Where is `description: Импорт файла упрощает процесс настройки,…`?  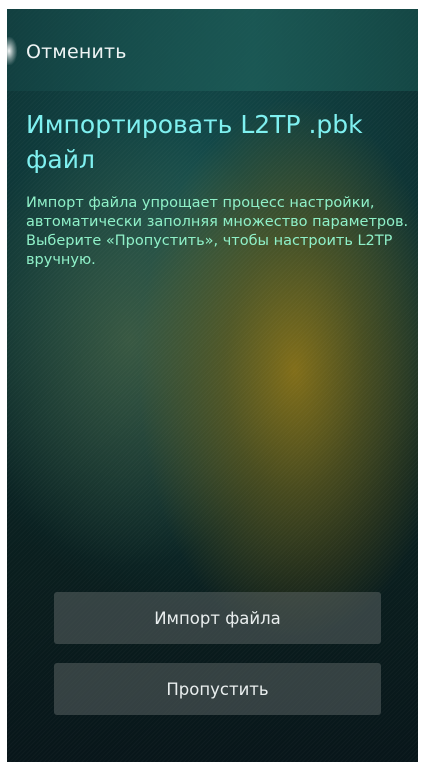
description: Импорт файла упрощает процесс настройки,… is located at coordinates (218, 232).